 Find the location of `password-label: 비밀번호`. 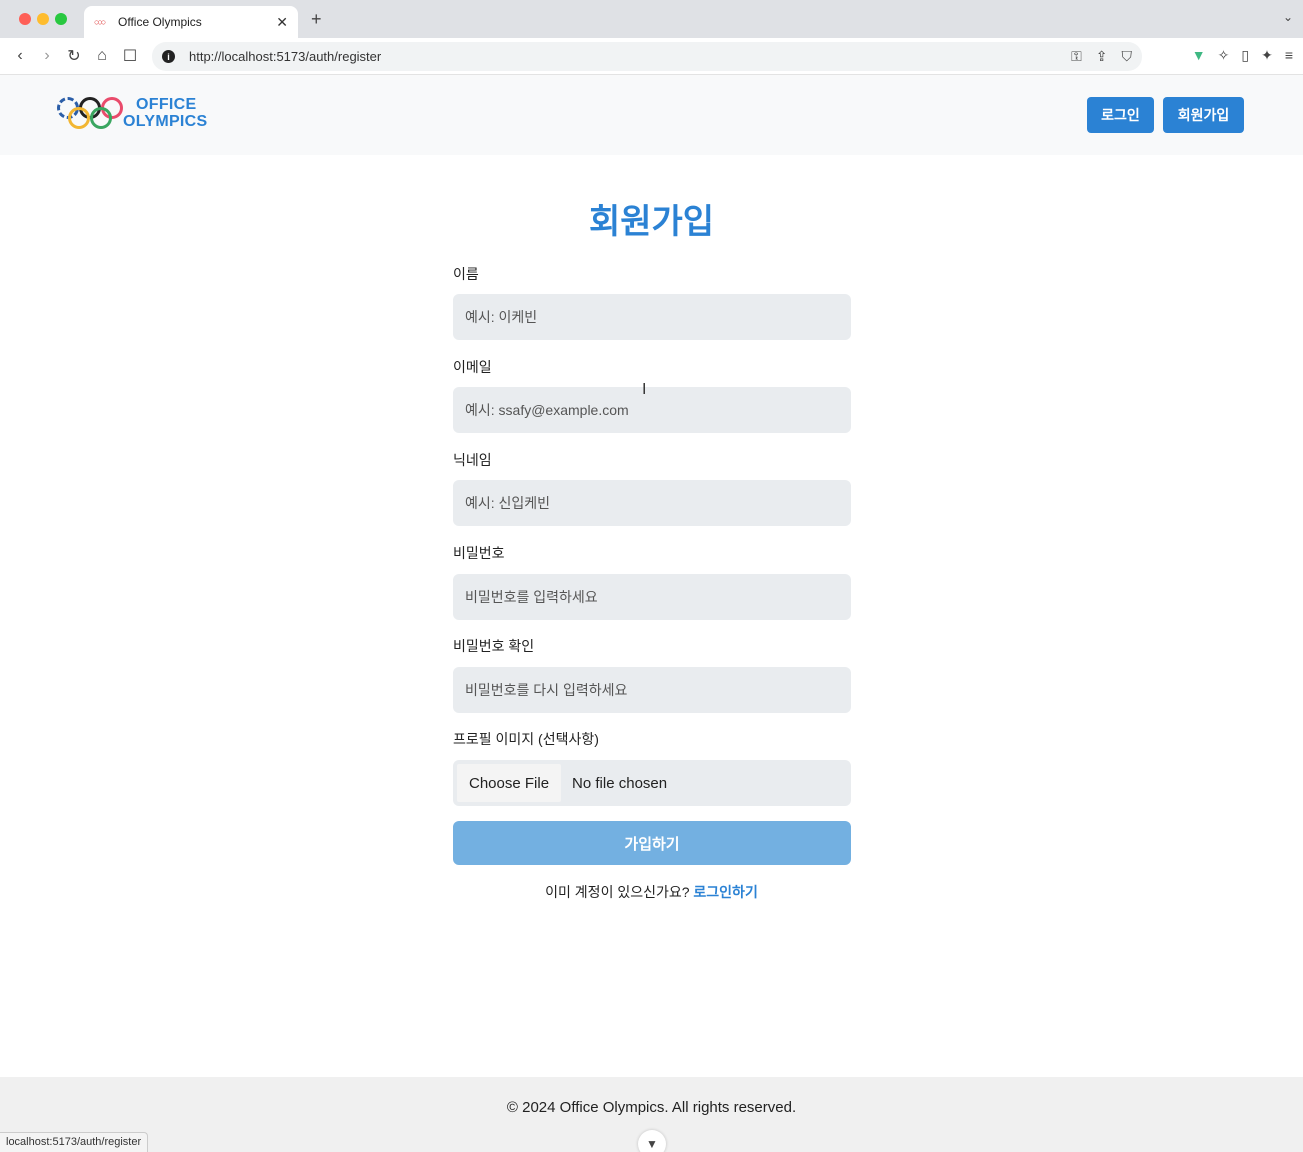

password-label: 비밀번호 is located at coordinates (479, 553).